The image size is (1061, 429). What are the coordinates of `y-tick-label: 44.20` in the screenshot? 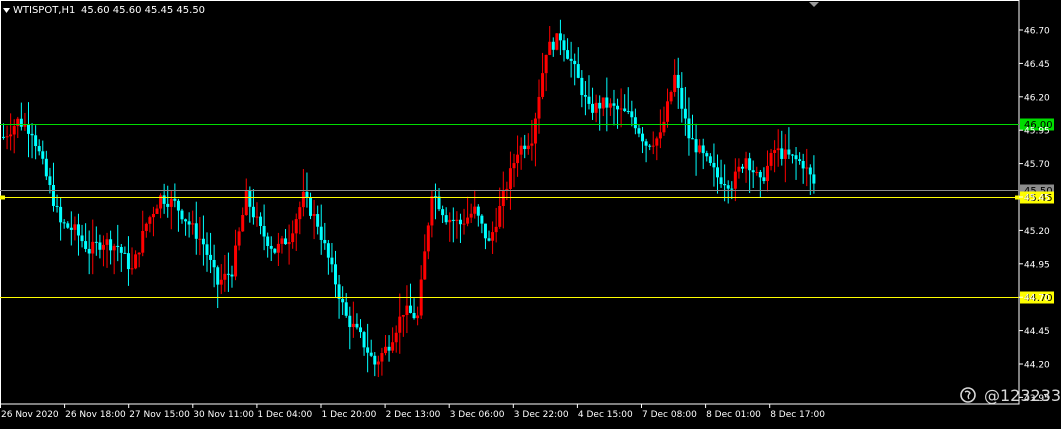 It's located at (1037, 366).